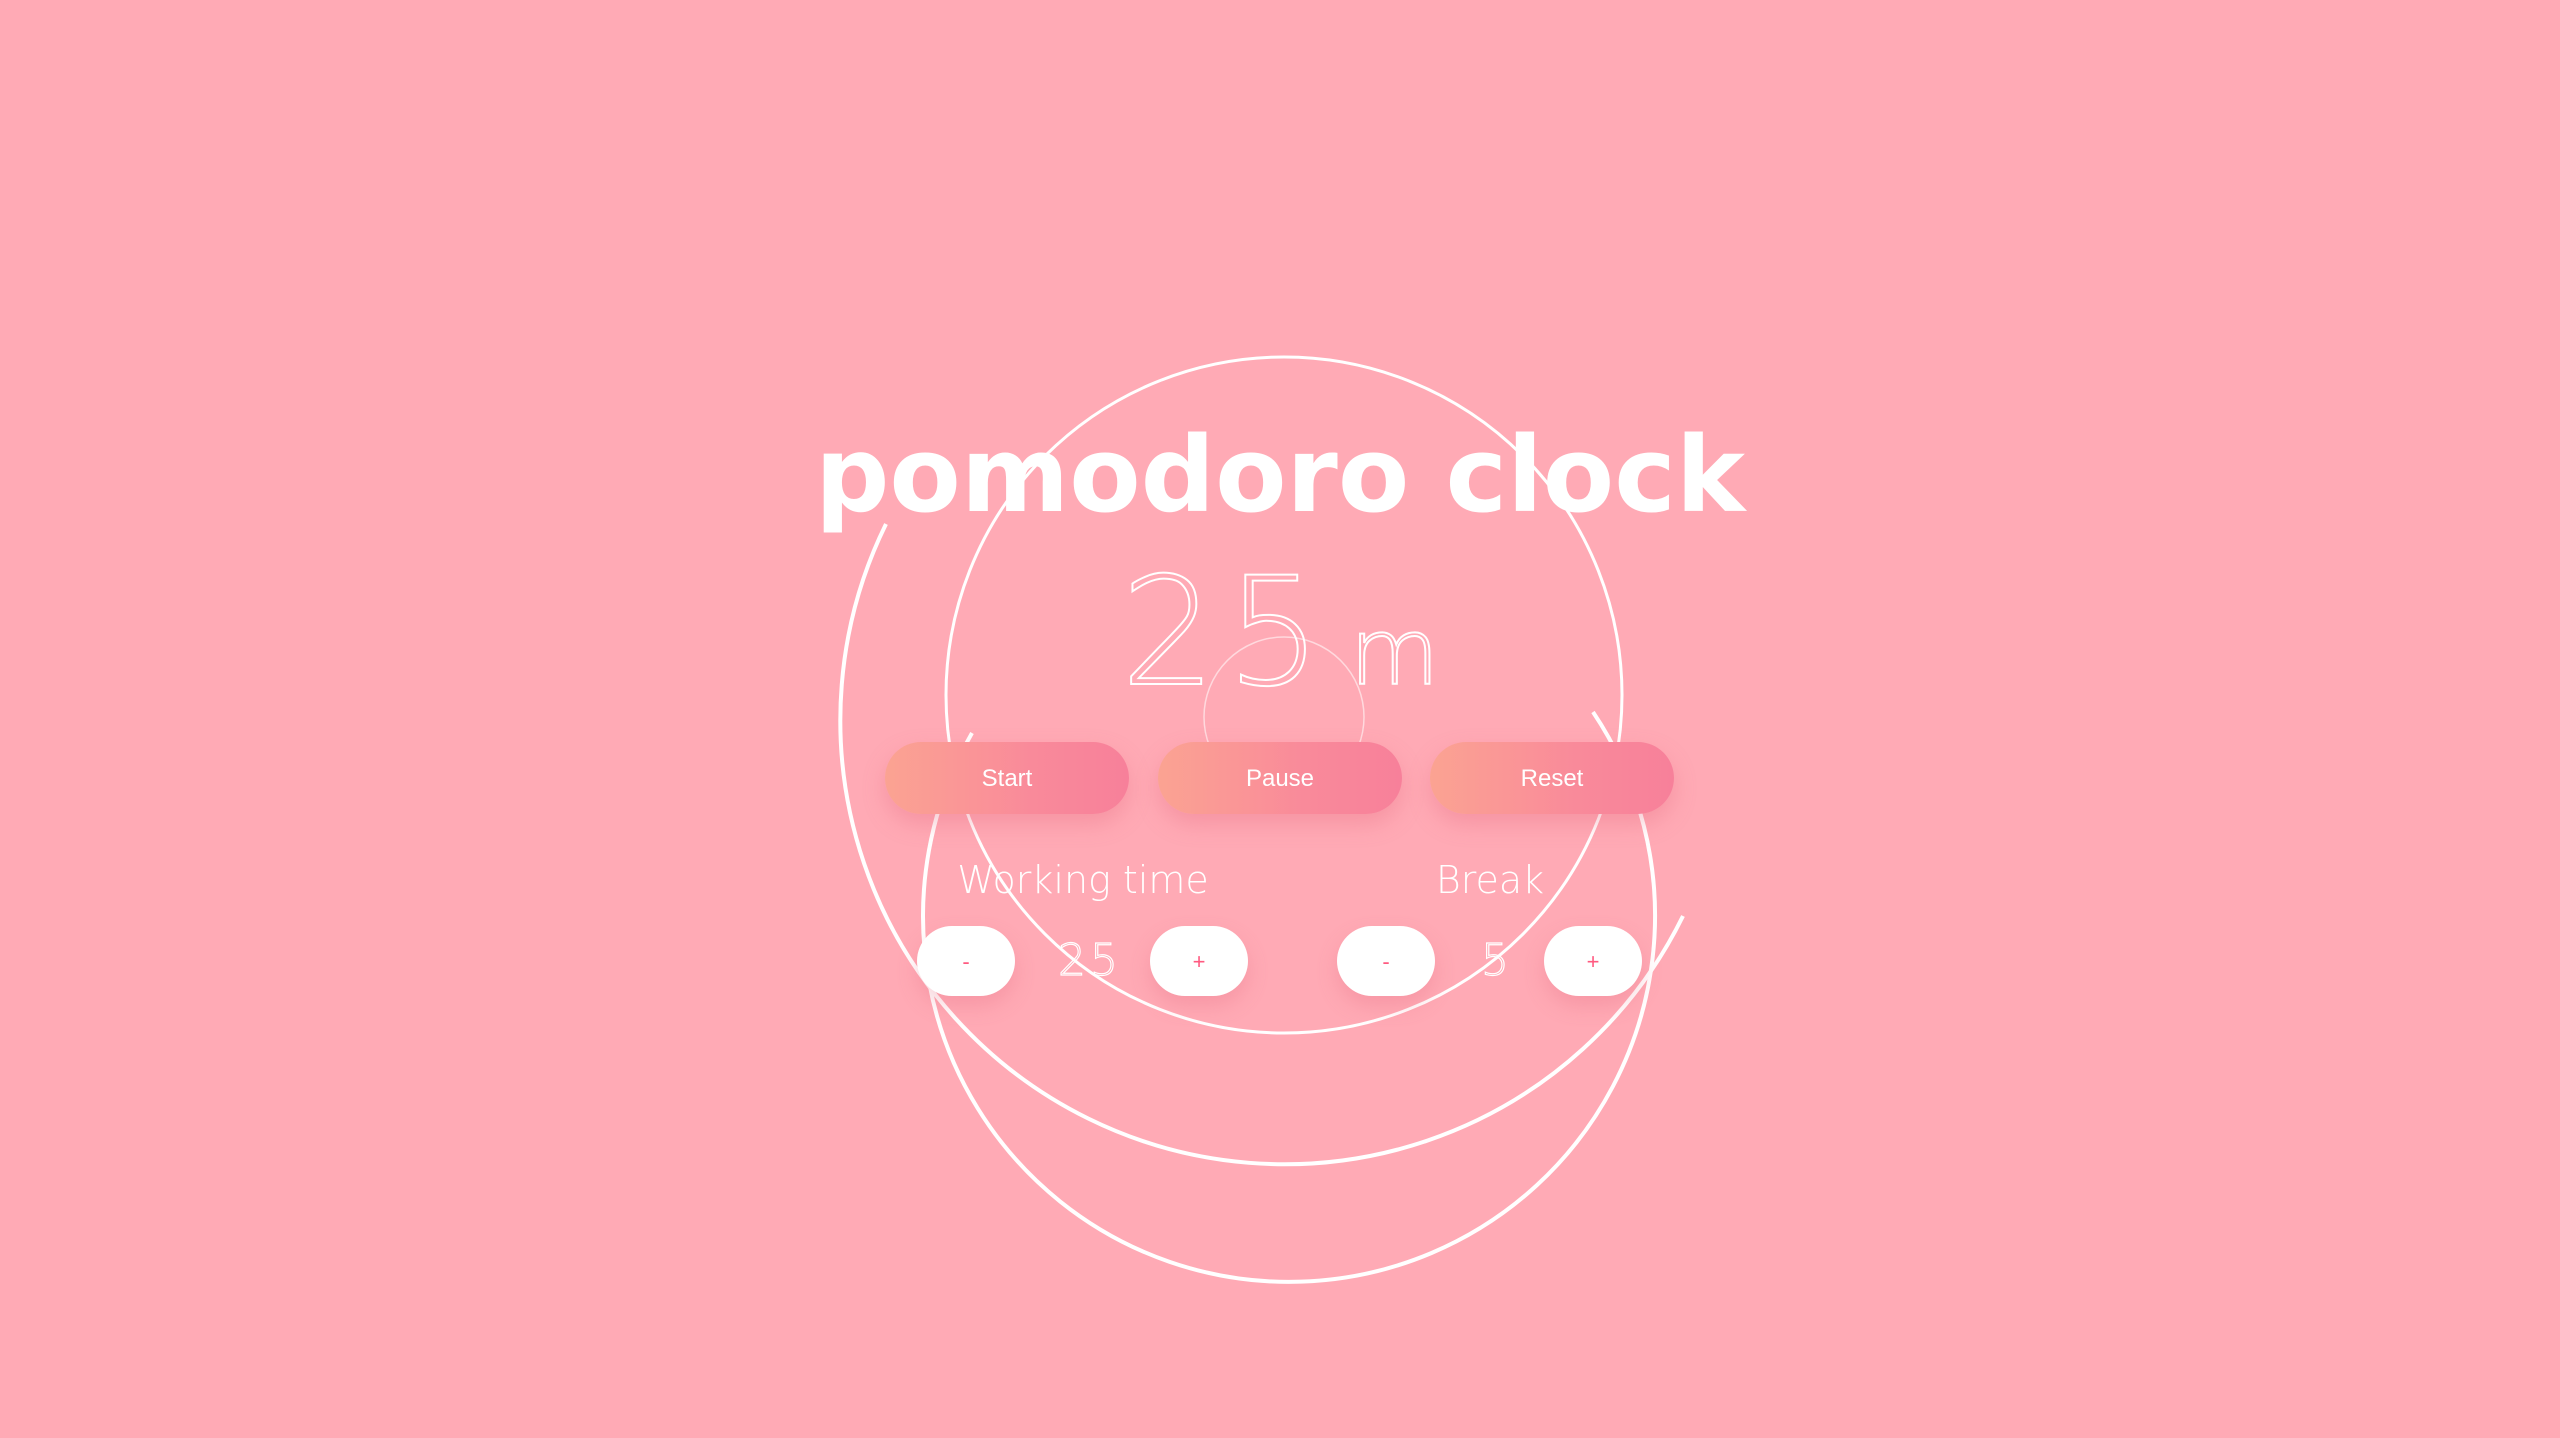 The height and width of the screenshot is (1438, 2560). I want to click on break-time-value: 5, so click(1494, 960).